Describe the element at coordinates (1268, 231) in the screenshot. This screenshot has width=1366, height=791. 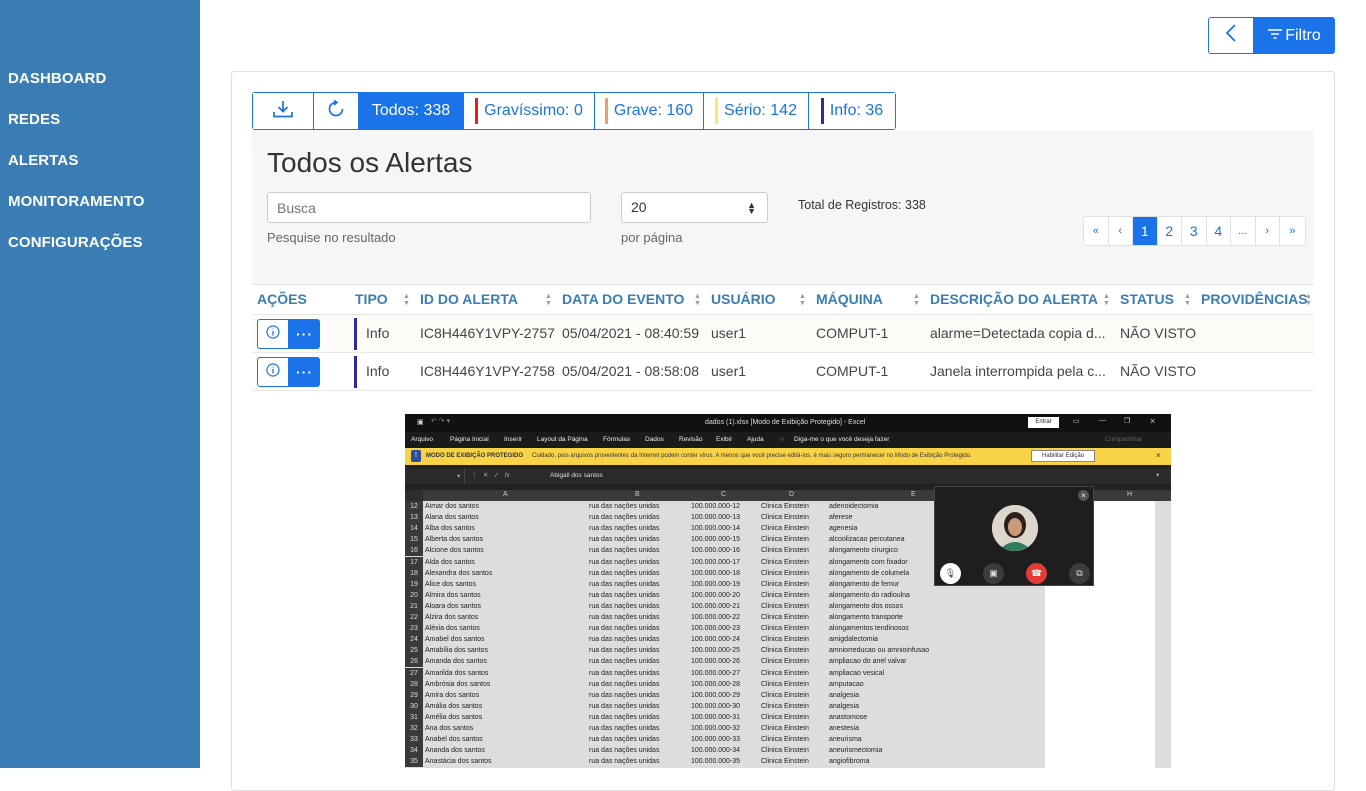
I see `page-next: ›` at that location.